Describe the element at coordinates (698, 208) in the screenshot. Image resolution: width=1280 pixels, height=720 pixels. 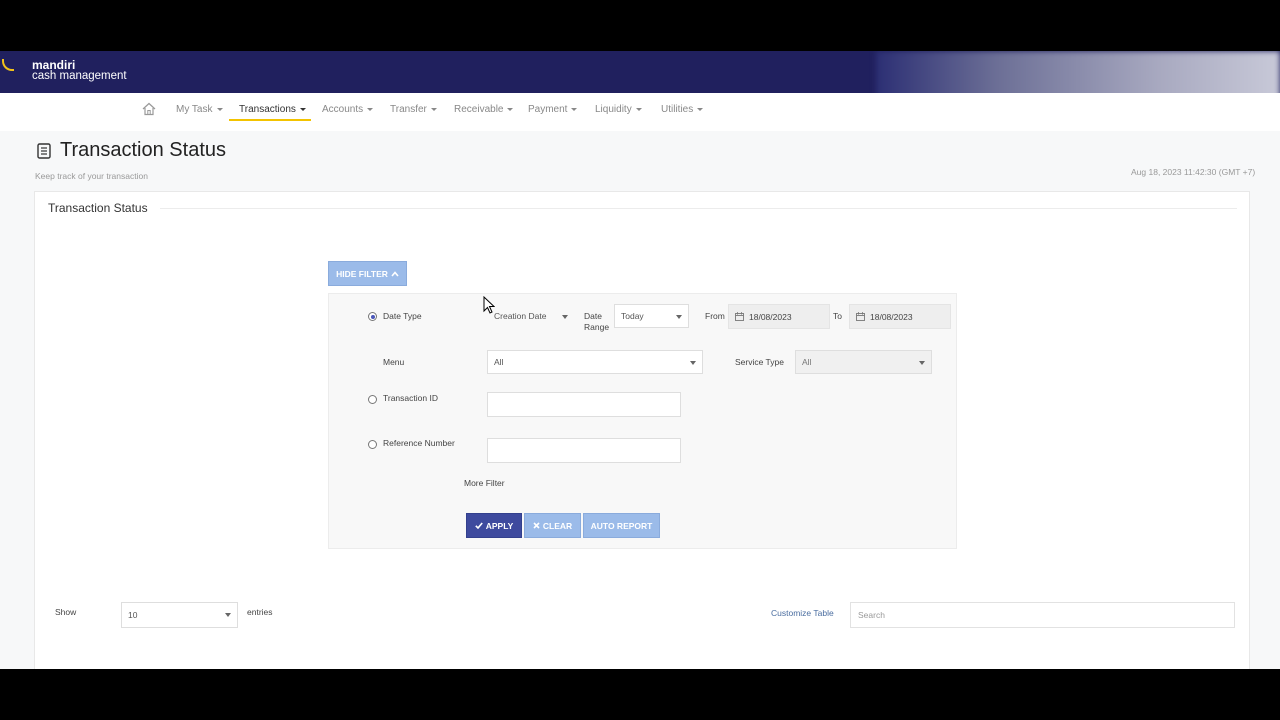
I see `card-title-divider` at that location.